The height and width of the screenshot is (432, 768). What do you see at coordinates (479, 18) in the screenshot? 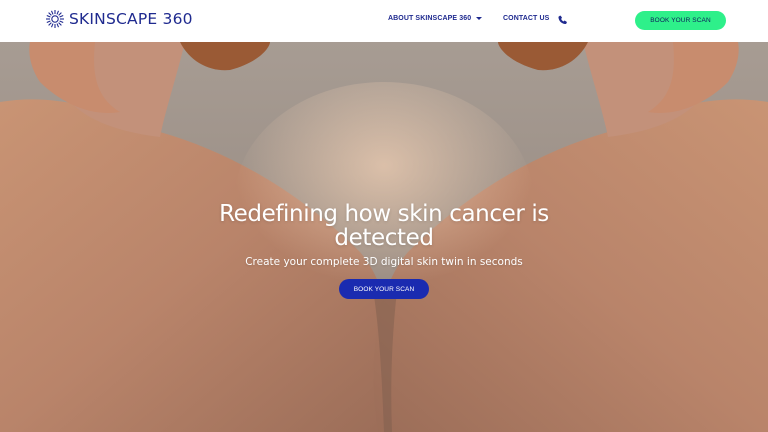
I see `chevron-down-icon` at bounding box center [479, 18].